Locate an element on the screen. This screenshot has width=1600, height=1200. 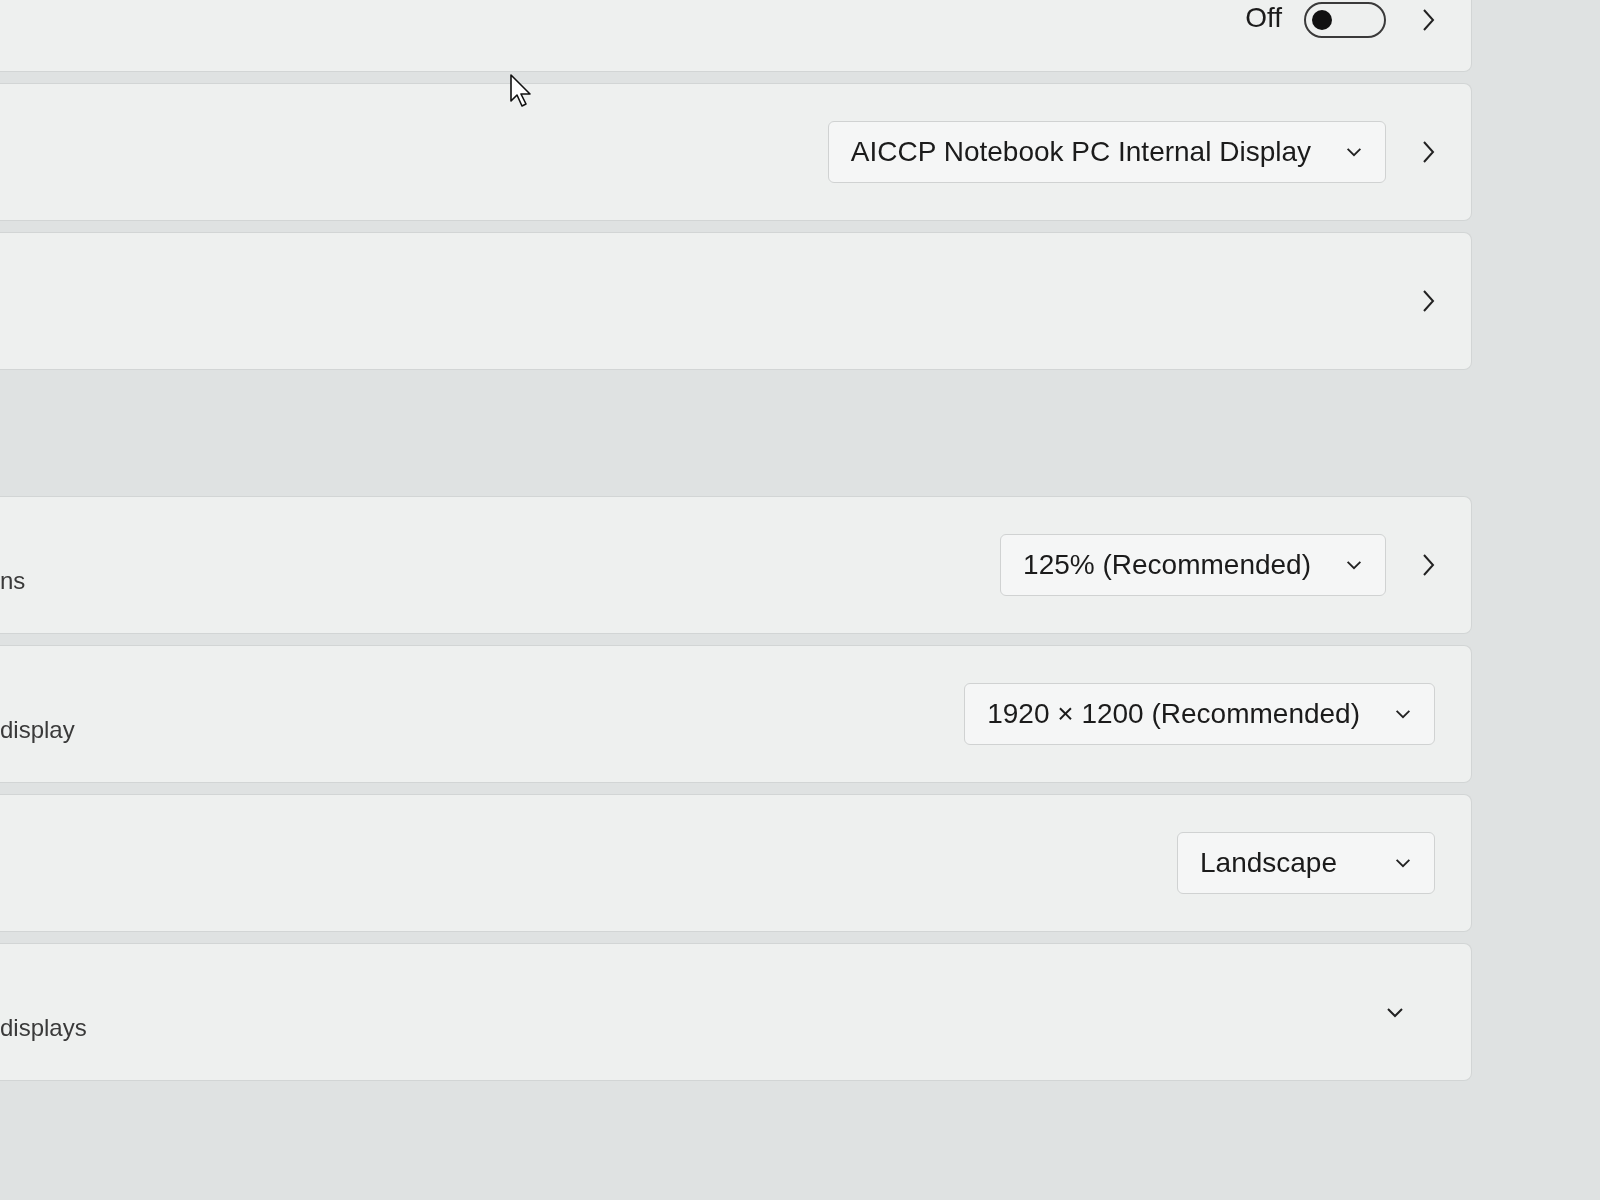
dropdown: Landscape is located at coordinates (1306, 863).